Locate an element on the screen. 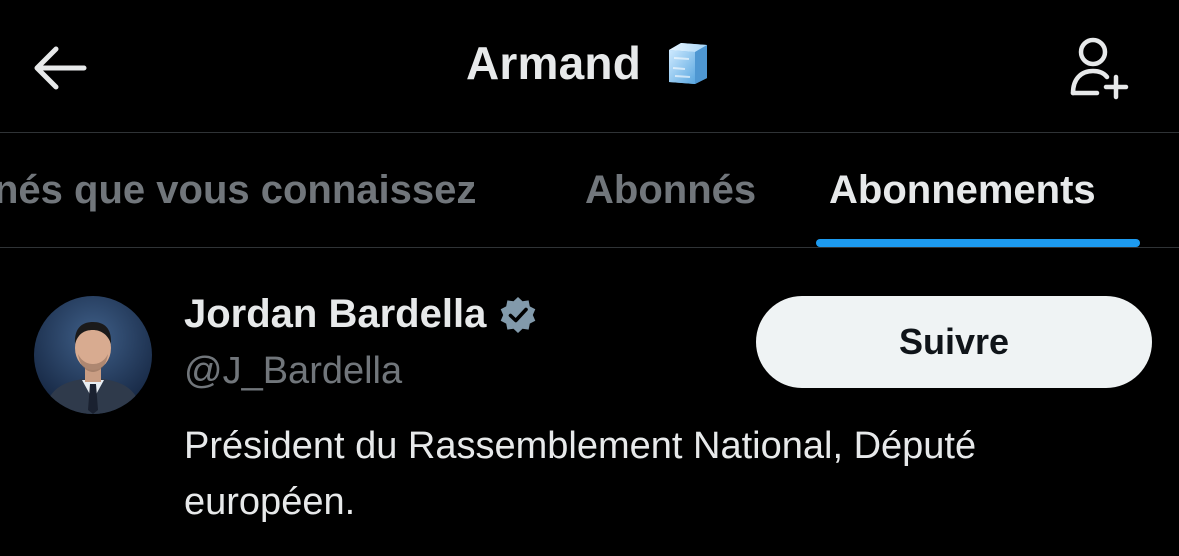 The image size is (1179, 556). tab-label: Abonnements is located at coordinates (962, 189).